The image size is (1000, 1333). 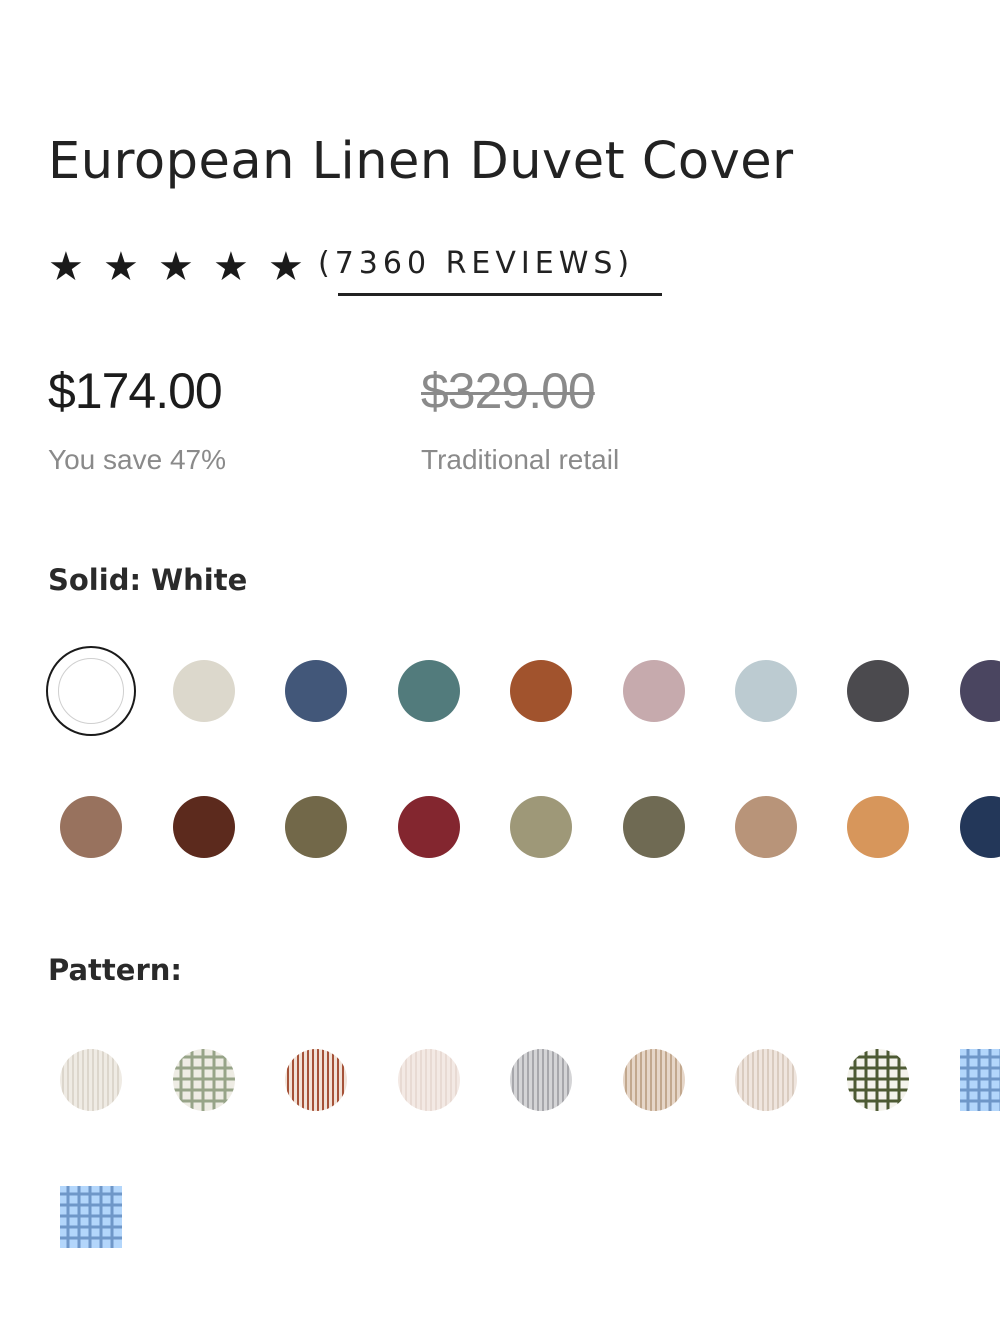 I want to click on reviews-link-underline, so click(x=500, y=294).